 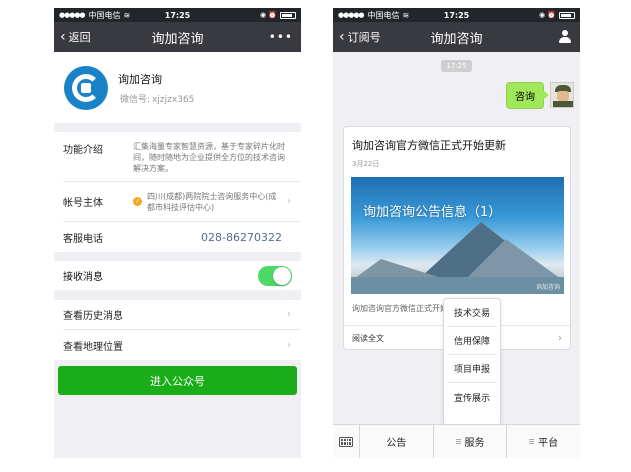 What do you see at coordinates (93, 316) in the screenshot?
I see `history-label: 查看历史消息` at bounding box center [93, 316].